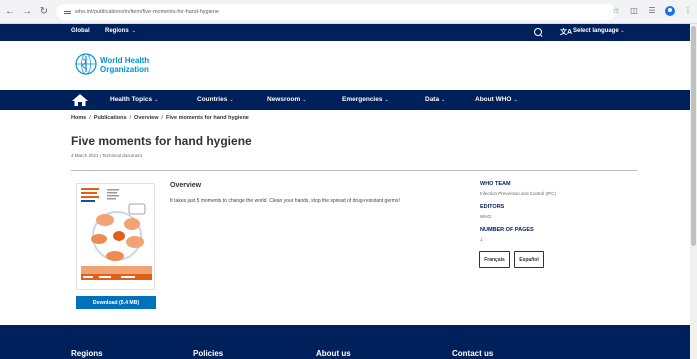  What do you see at coordinates (538, 32) in the screenshot?
I see `search-icon` at bounding box center [538, 32].